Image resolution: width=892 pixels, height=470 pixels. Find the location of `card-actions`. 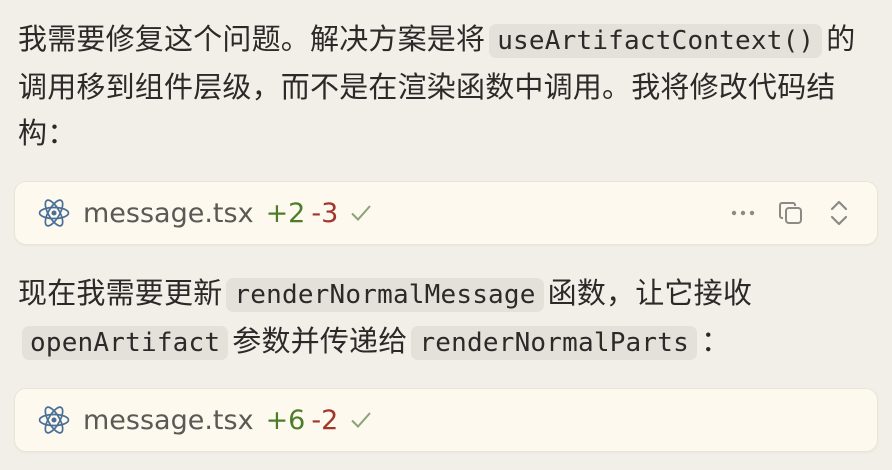

card-actions is located at coordinates (791, 213).